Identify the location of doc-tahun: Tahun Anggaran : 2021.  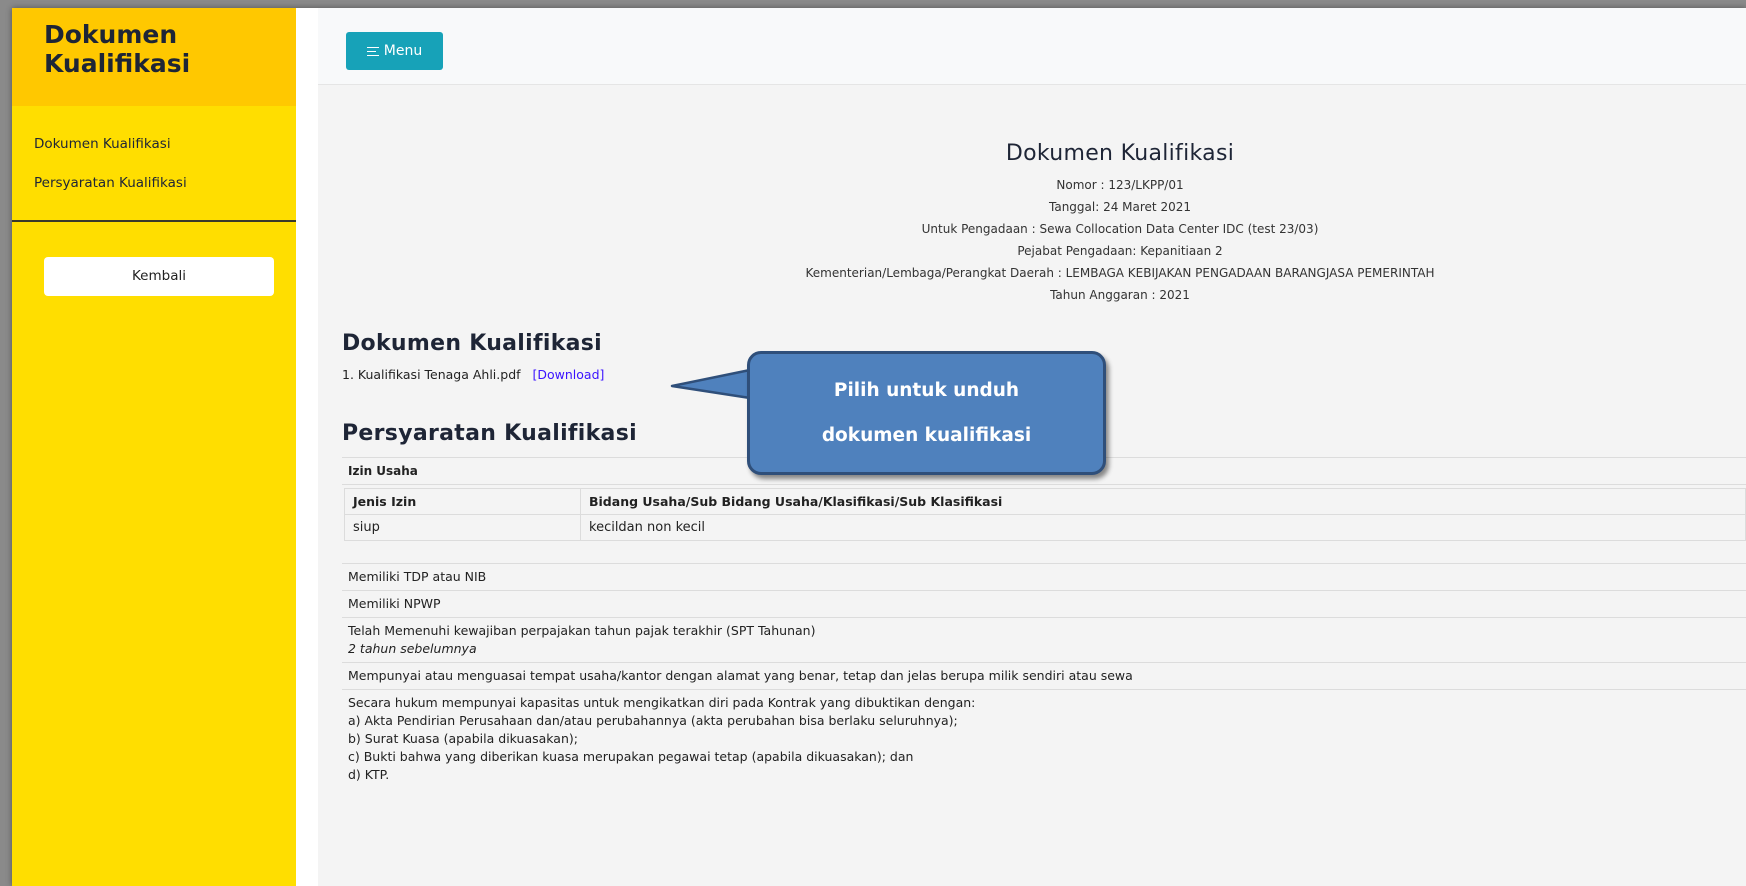
(1120, 295).